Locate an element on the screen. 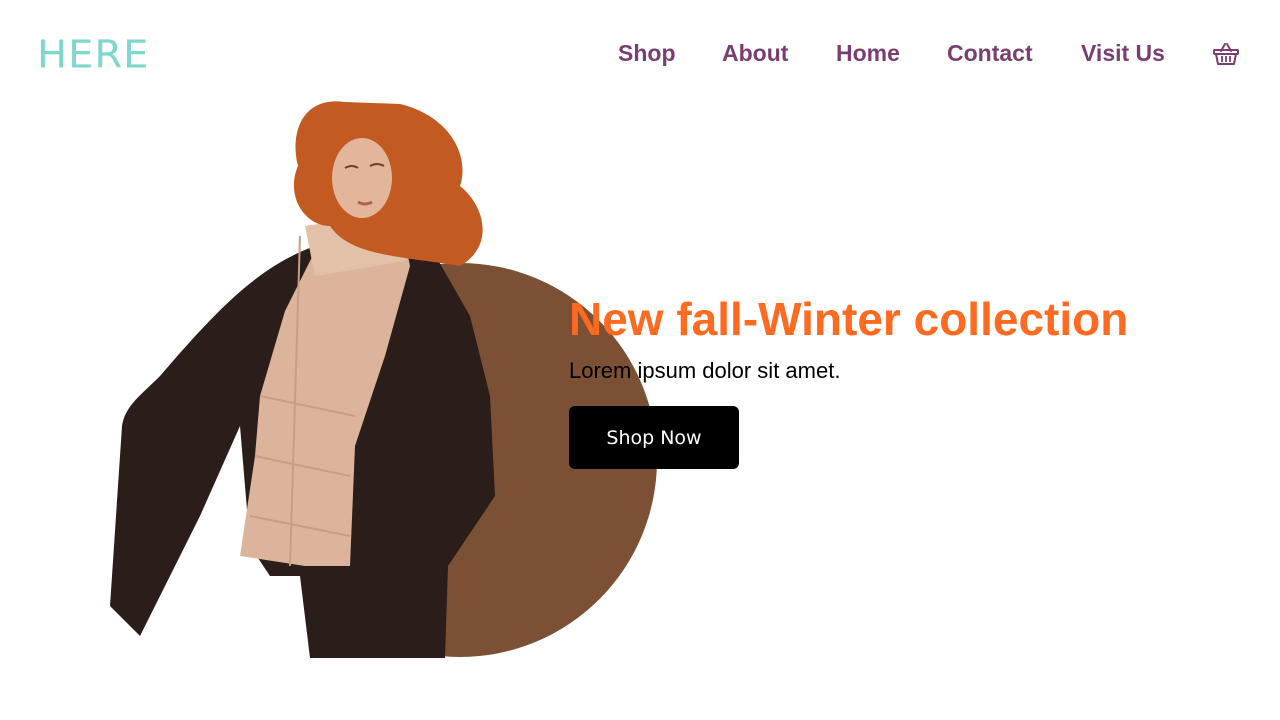  shop-now-button: Shop Now is located at coordinates (654, 437).